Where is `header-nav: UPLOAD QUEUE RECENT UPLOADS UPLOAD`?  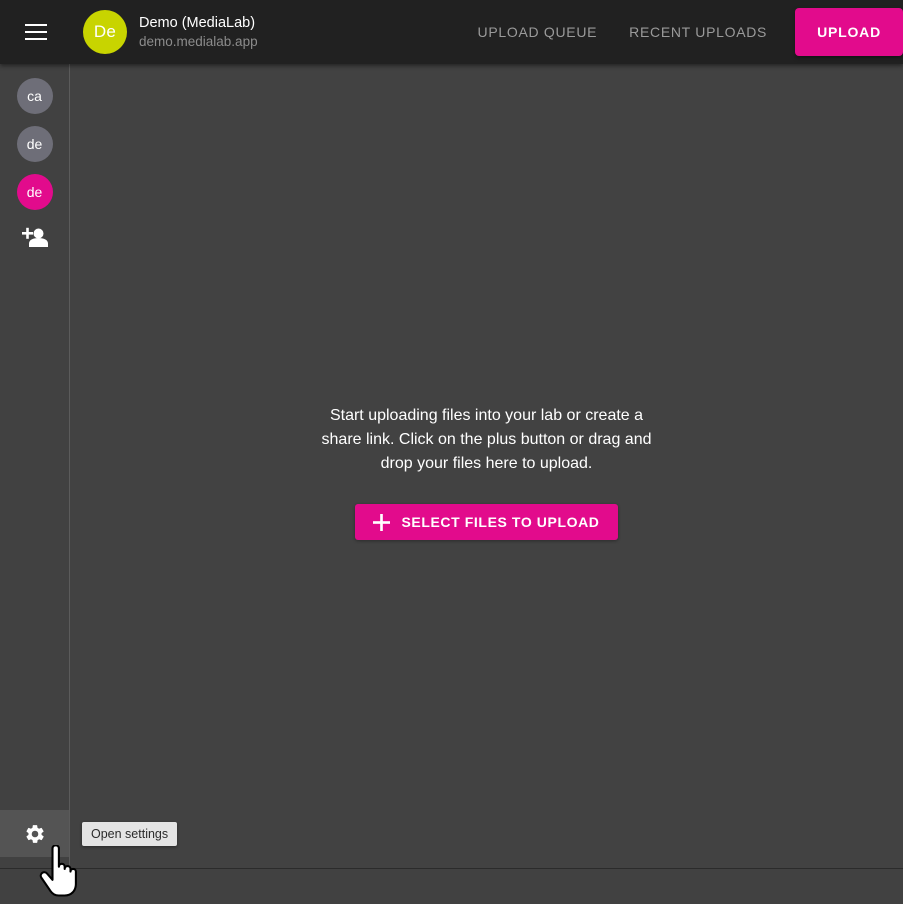
header-nav: UPLOAD QUEUE RECENT UPLOADS UPLOAD is located at coordinates (682, 32).